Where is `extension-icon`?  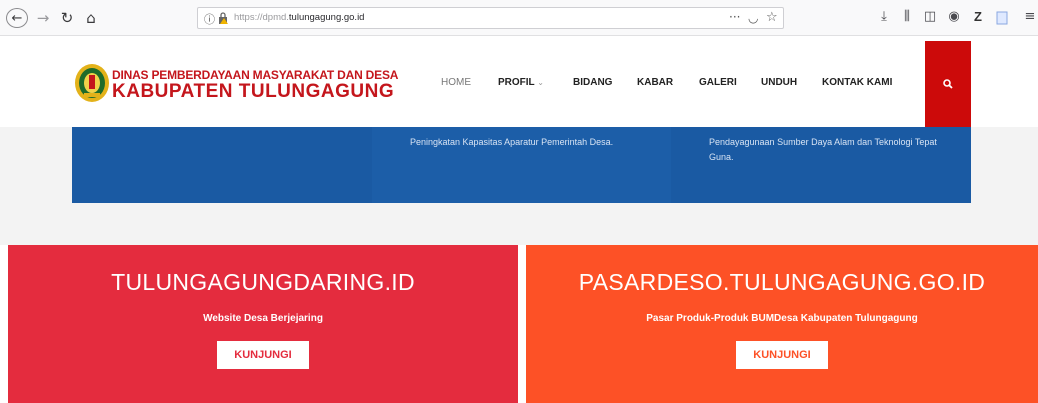
extension-icon is located at coordinates (1002, 18).